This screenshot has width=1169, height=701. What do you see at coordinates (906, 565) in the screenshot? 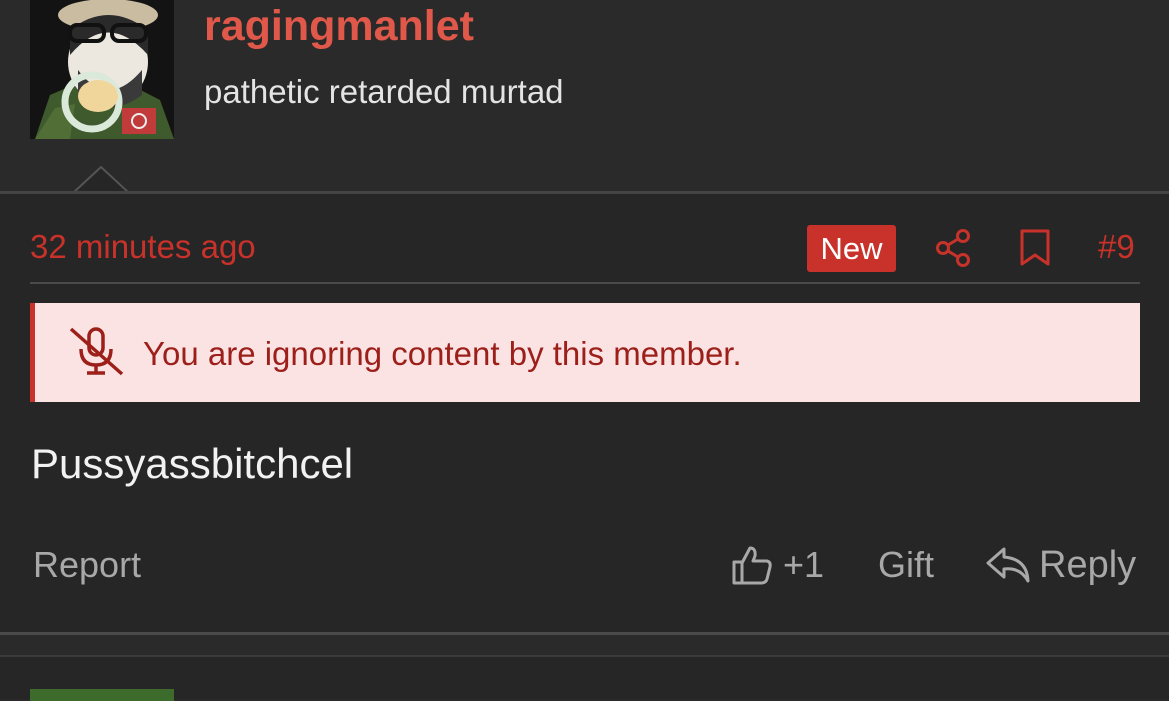
I see `gift-link: Gift` at bounding box center [906, 565].